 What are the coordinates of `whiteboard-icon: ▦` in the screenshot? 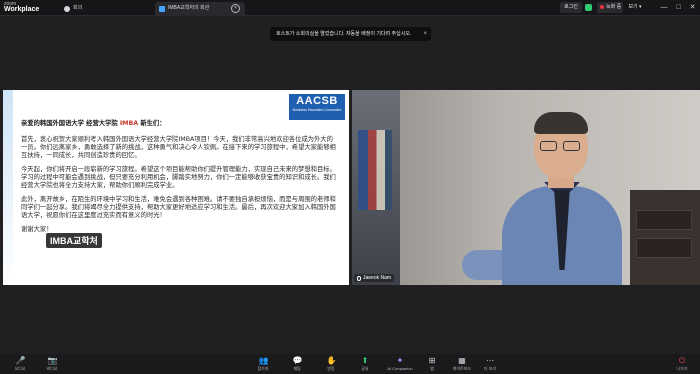 It's located at (462, 360).